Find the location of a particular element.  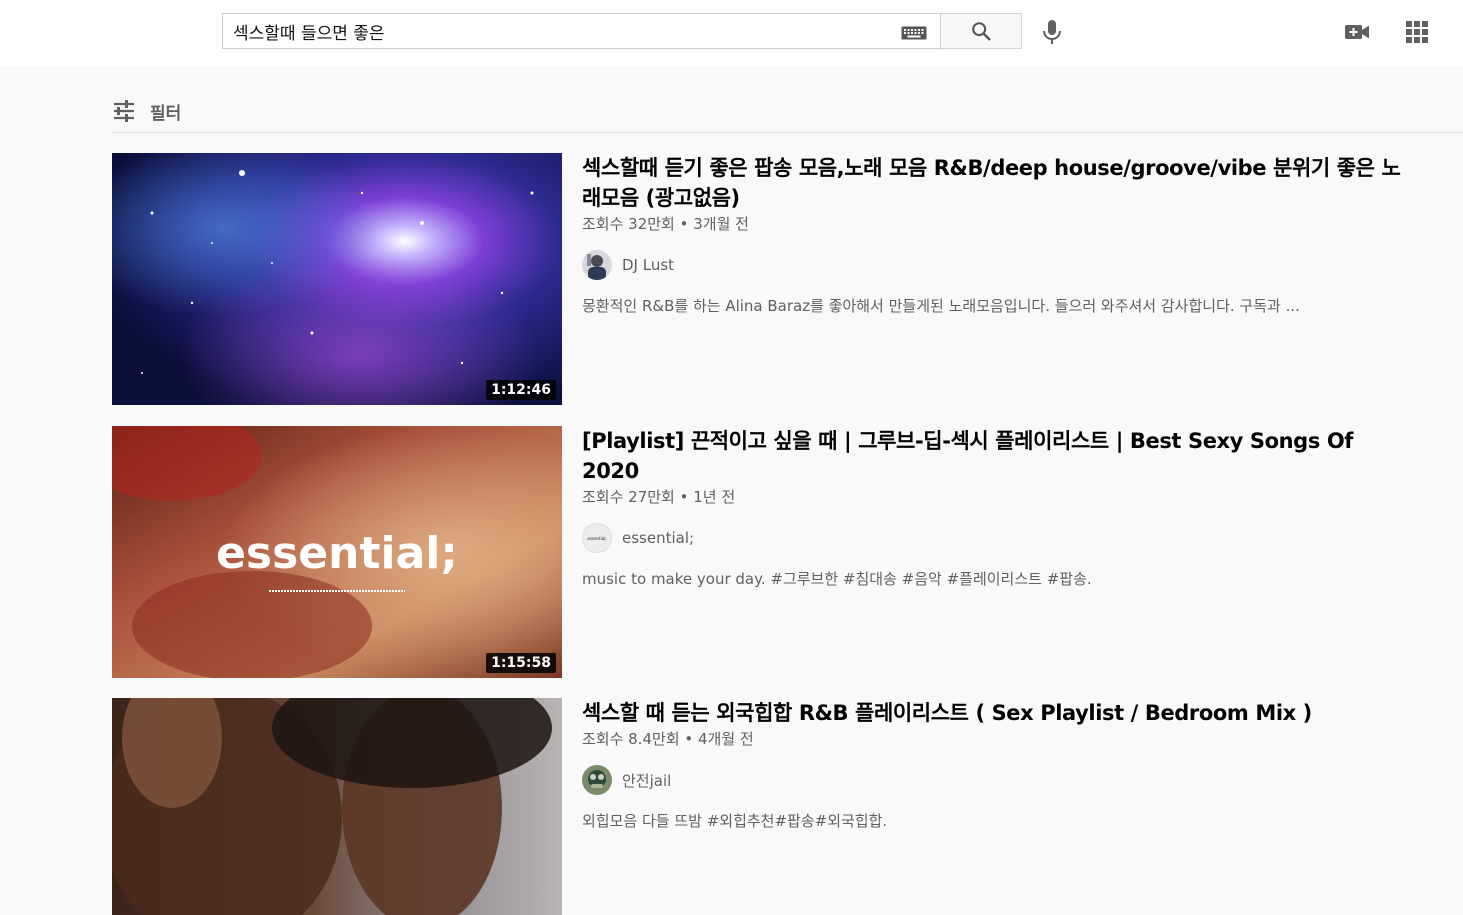

keyboard-icon is located at coordinates (914, 33).